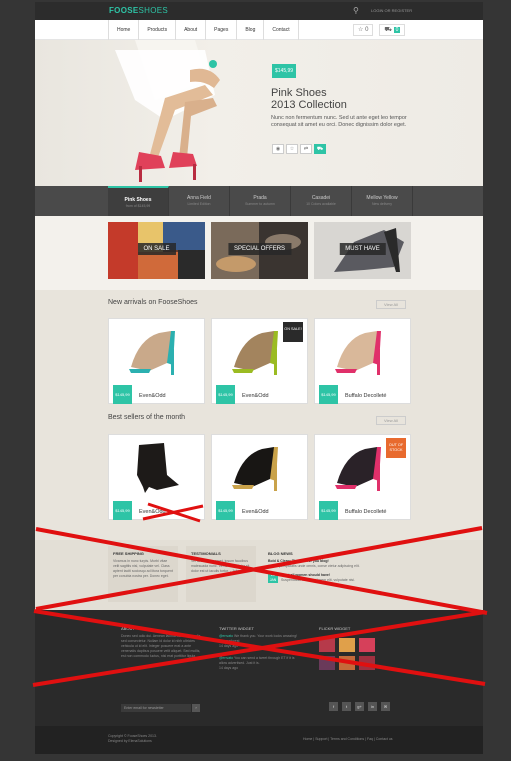  What do you see at coordinates (259, 361) in the screenshot?
I see `product-card: $145,99 Even&Odd ON SALE!` at bounding box center [259, 361].